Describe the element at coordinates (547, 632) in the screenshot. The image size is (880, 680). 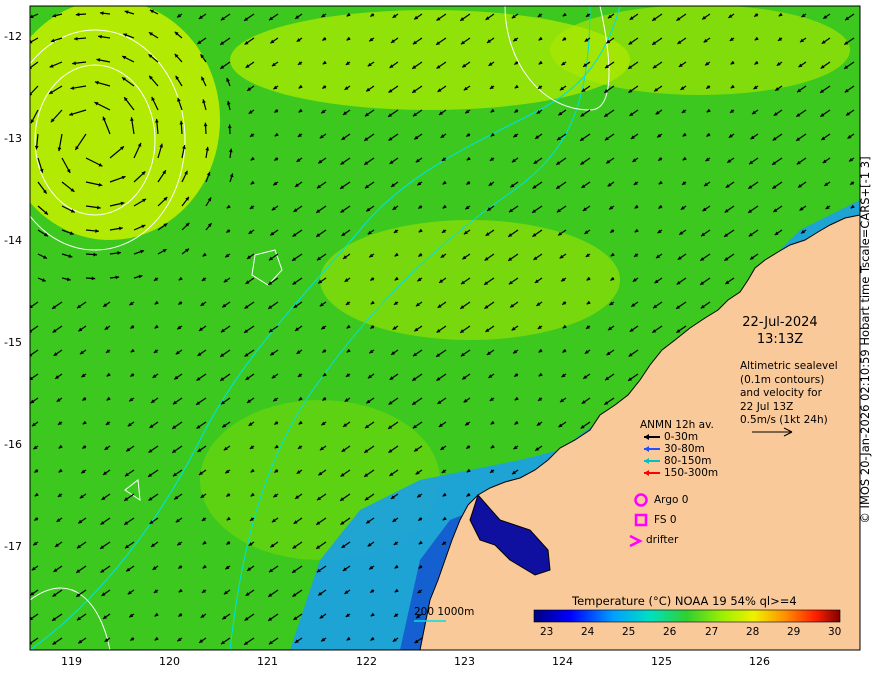
I see `colorbar-tick: 23` at that location.